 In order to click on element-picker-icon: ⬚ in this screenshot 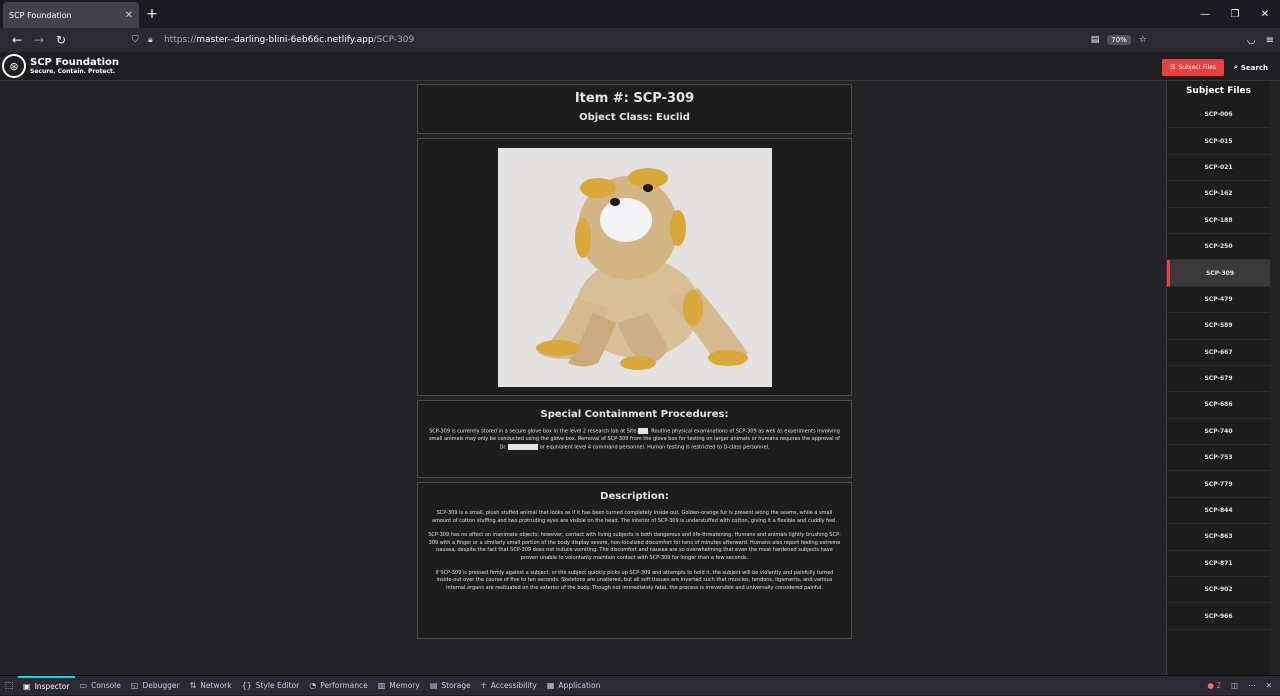, I will do `click(9, 686)`.